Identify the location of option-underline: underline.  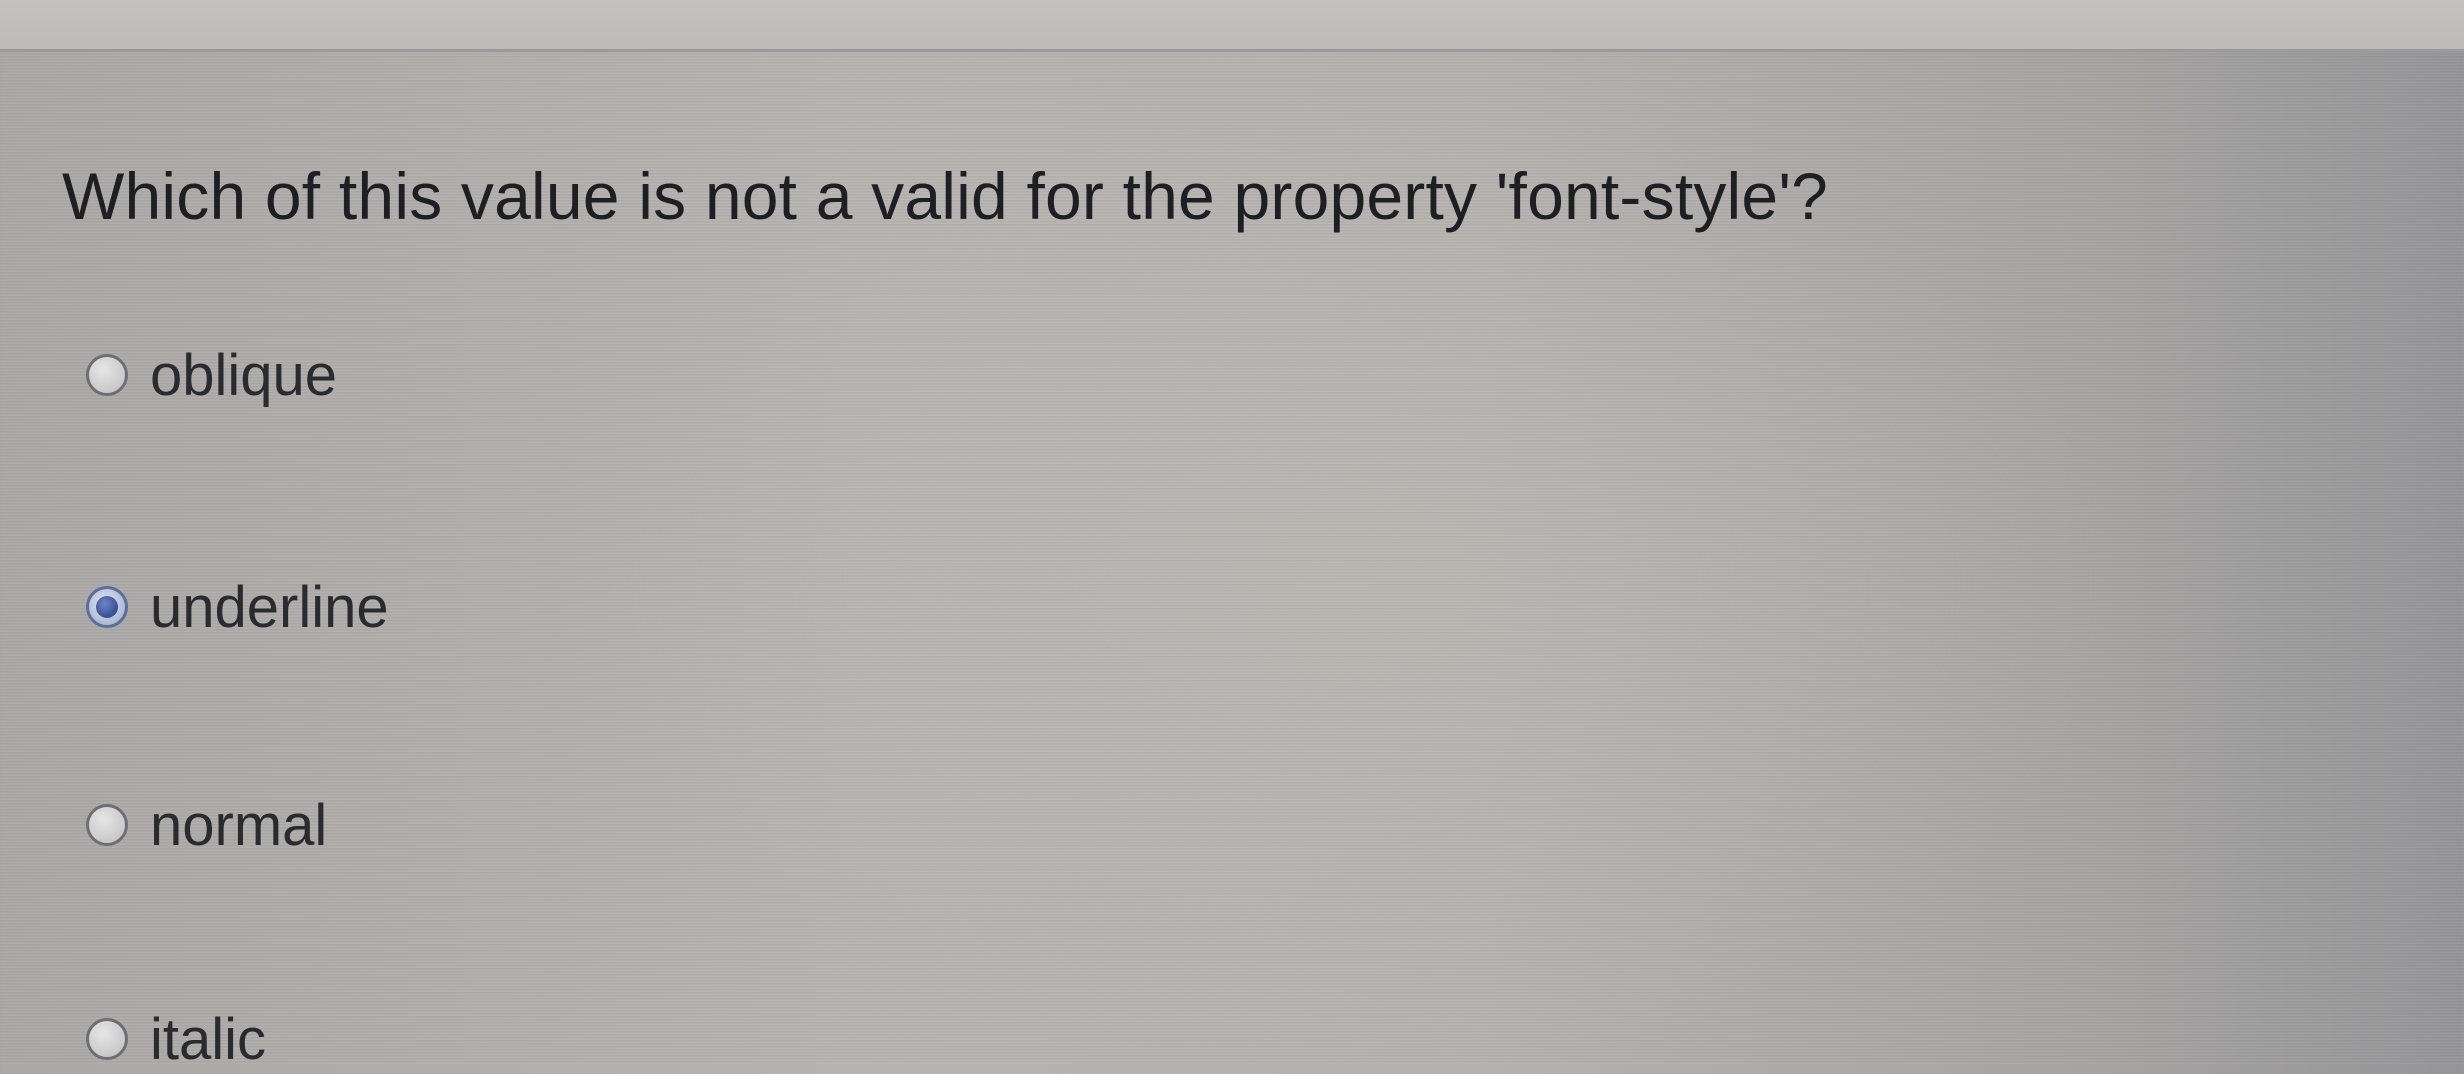
(237, 607).